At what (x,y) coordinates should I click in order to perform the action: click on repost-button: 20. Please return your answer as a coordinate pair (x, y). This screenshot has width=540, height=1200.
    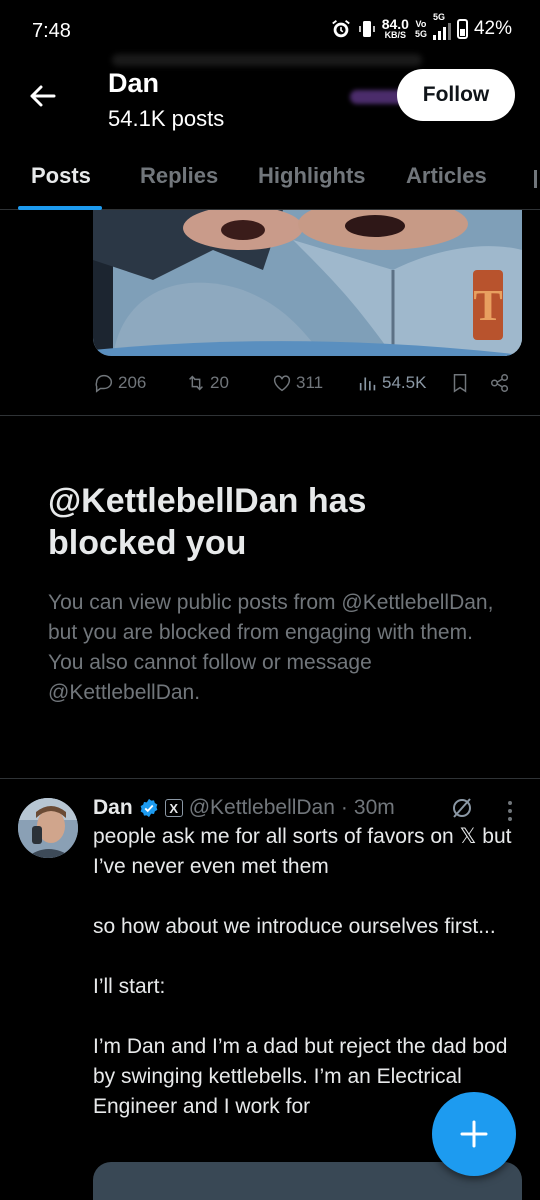
    Looking at the image, I should click on (207, 383).